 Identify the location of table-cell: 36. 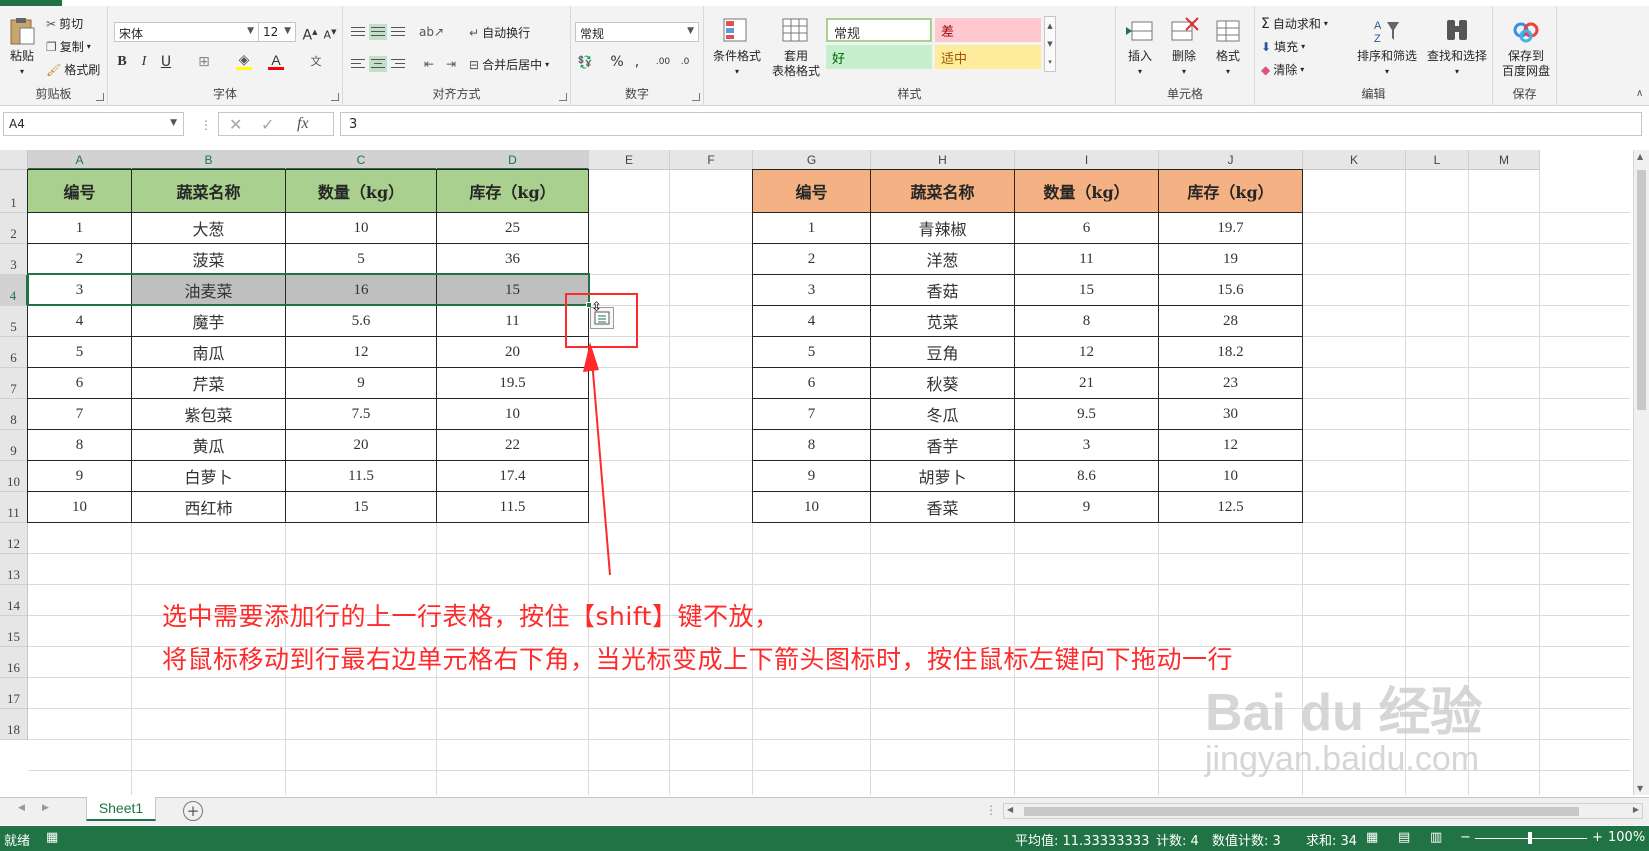
(513, 259).